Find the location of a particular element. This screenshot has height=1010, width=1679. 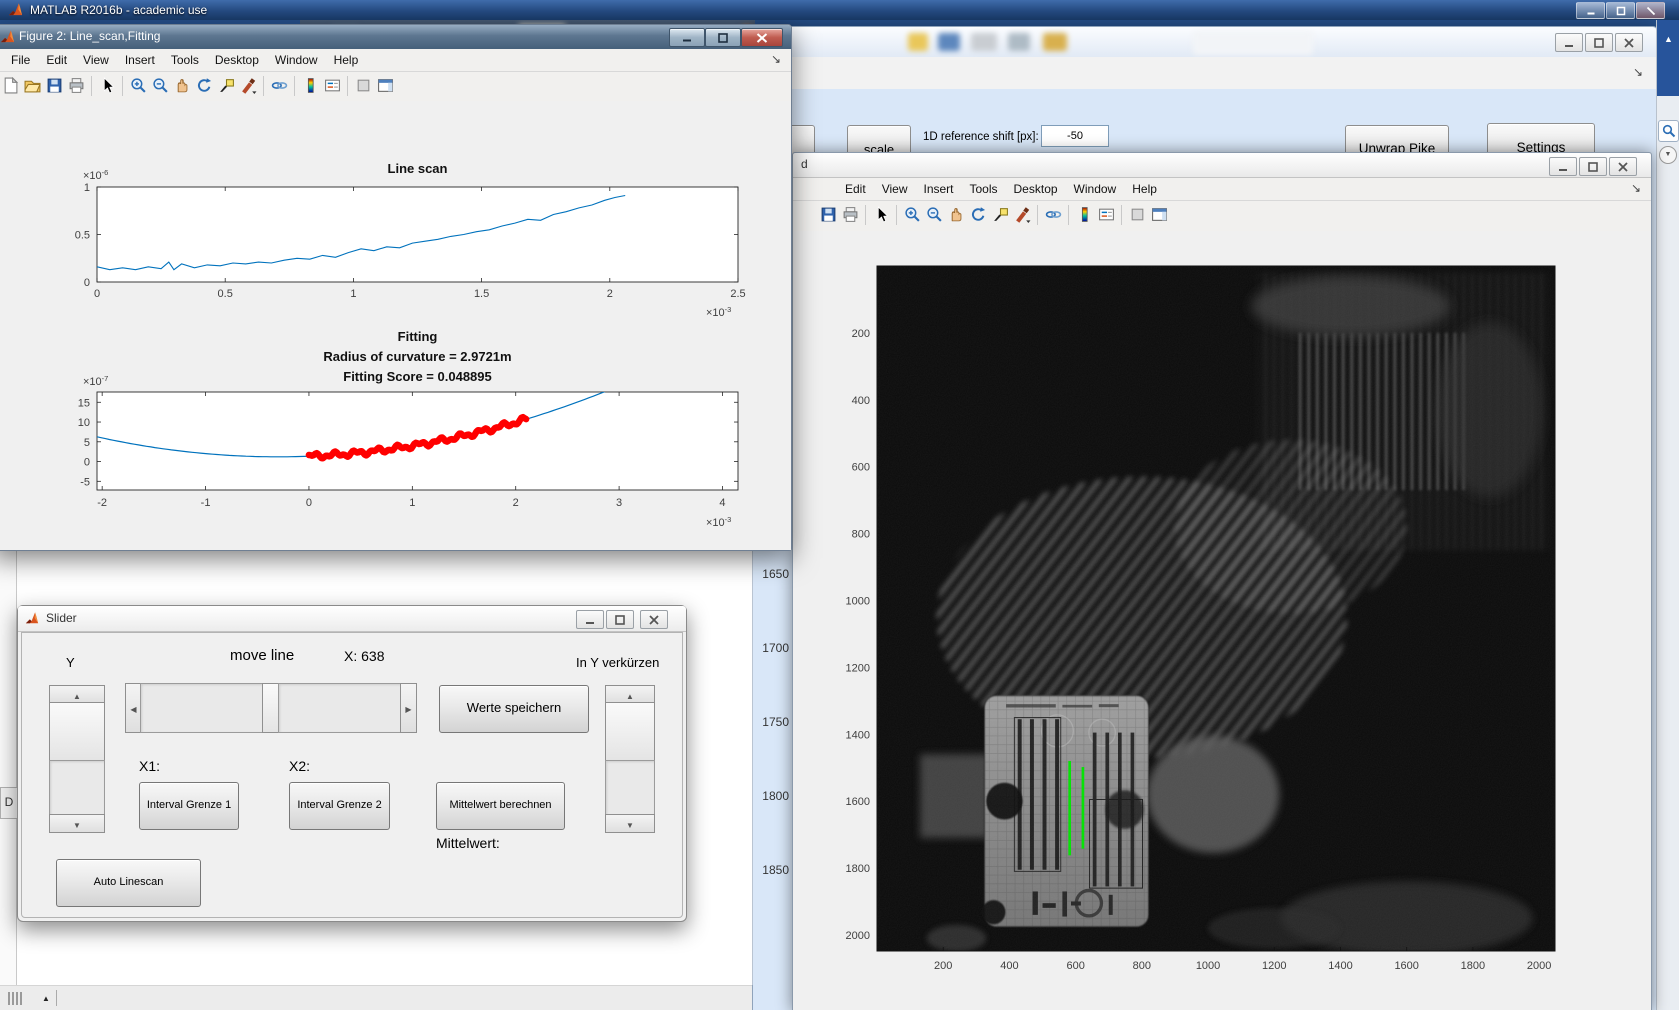

open-file-icon is located at coordinates (32, 87).